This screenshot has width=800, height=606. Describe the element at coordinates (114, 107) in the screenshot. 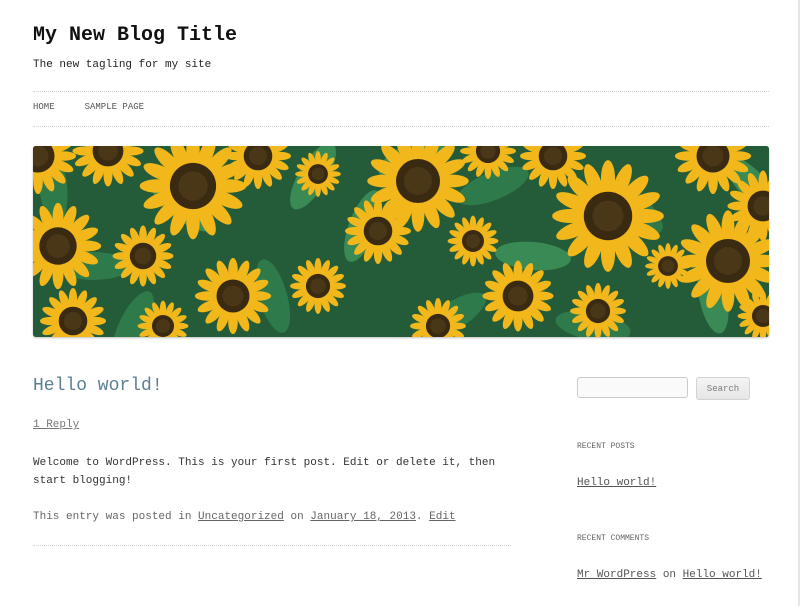

I see `nav-item-sample-page: SAMPLE PAGE` at that location.